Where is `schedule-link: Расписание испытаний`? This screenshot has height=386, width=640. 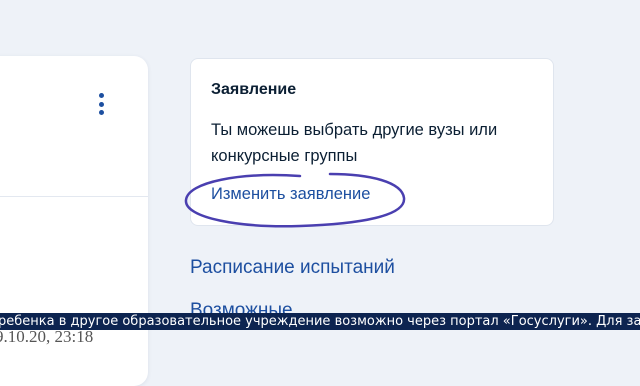
schedule-link: Расписание испытаний is located at coordinates (292, 268).